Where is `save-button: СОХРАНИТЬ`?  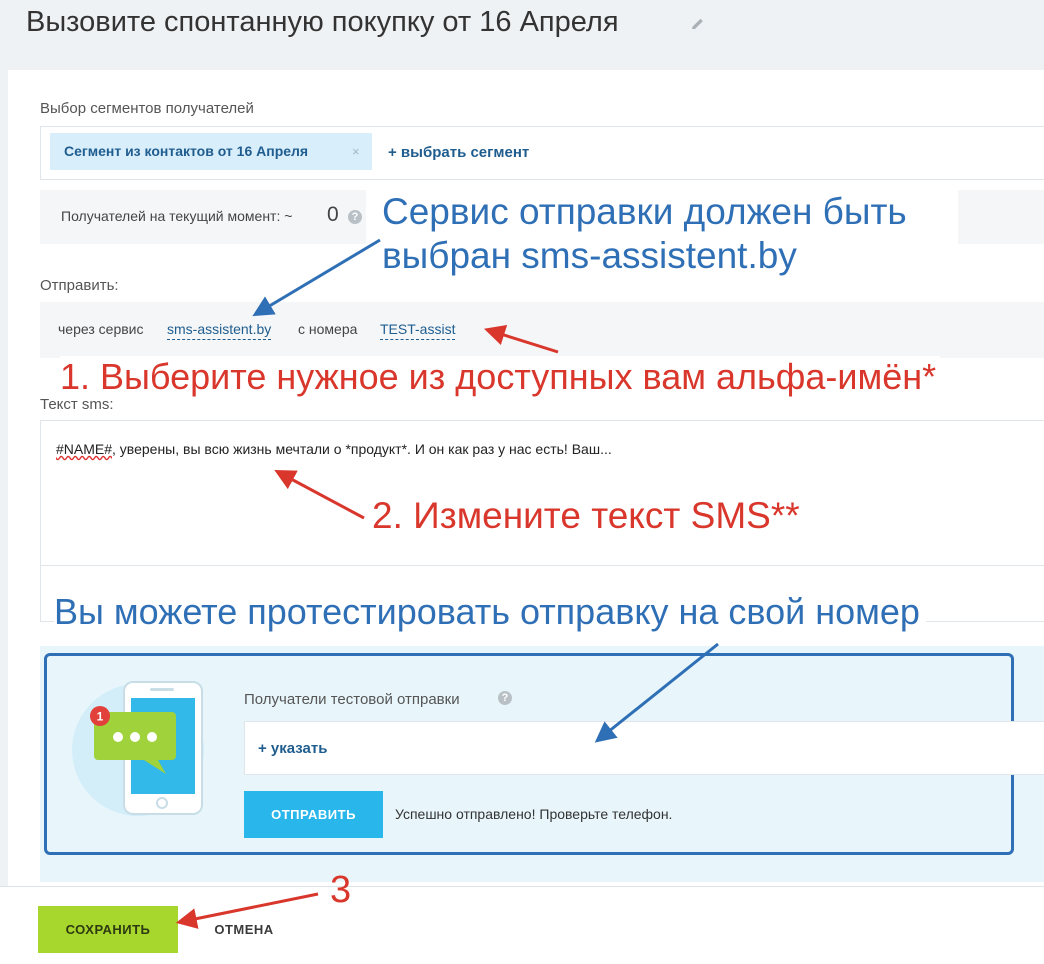
save-button: СОХРАНИТЬ is located at coordinates (108, 929).